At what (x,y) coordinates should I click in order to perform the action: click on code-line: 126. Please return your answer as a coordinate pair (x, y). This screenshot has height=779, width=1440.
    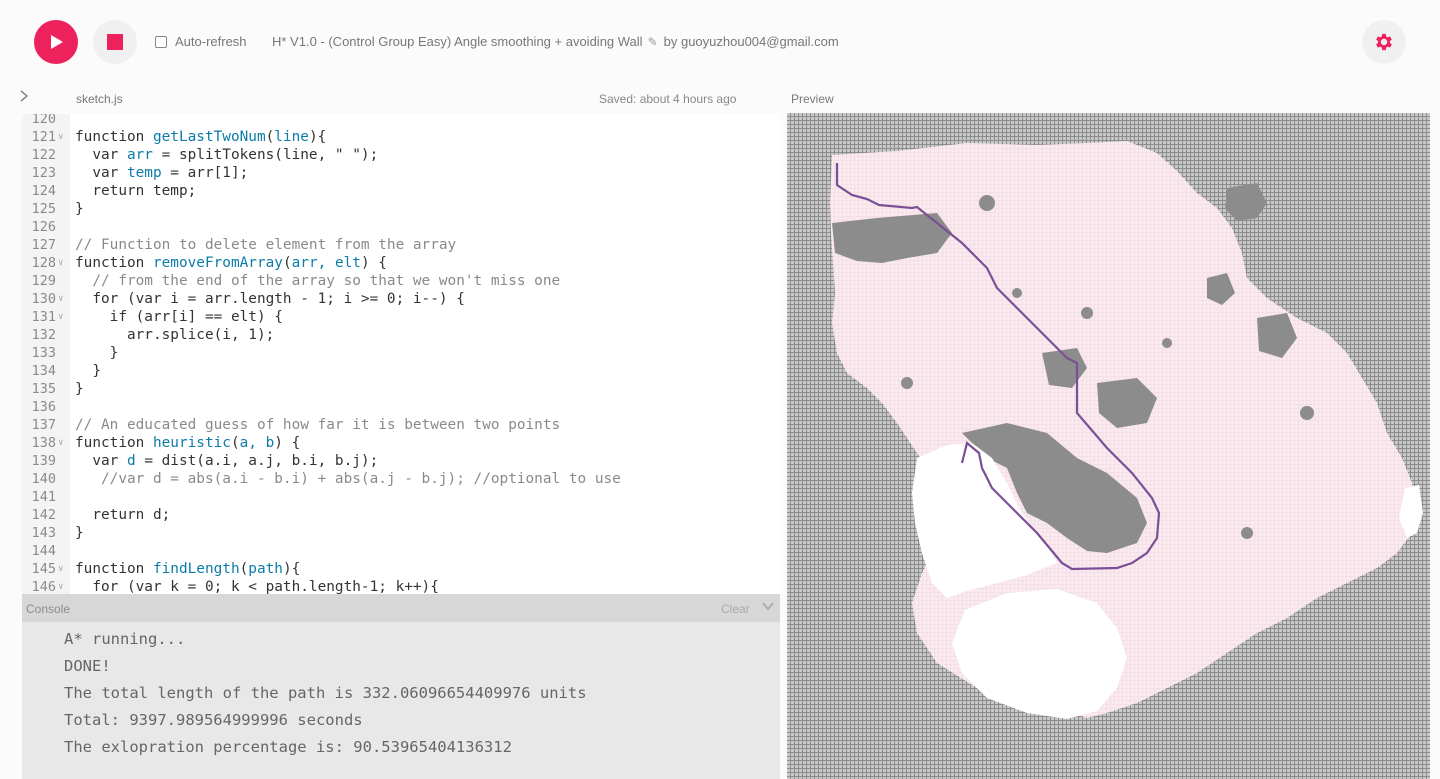
    Looking at the image, I should click on (401, 227).